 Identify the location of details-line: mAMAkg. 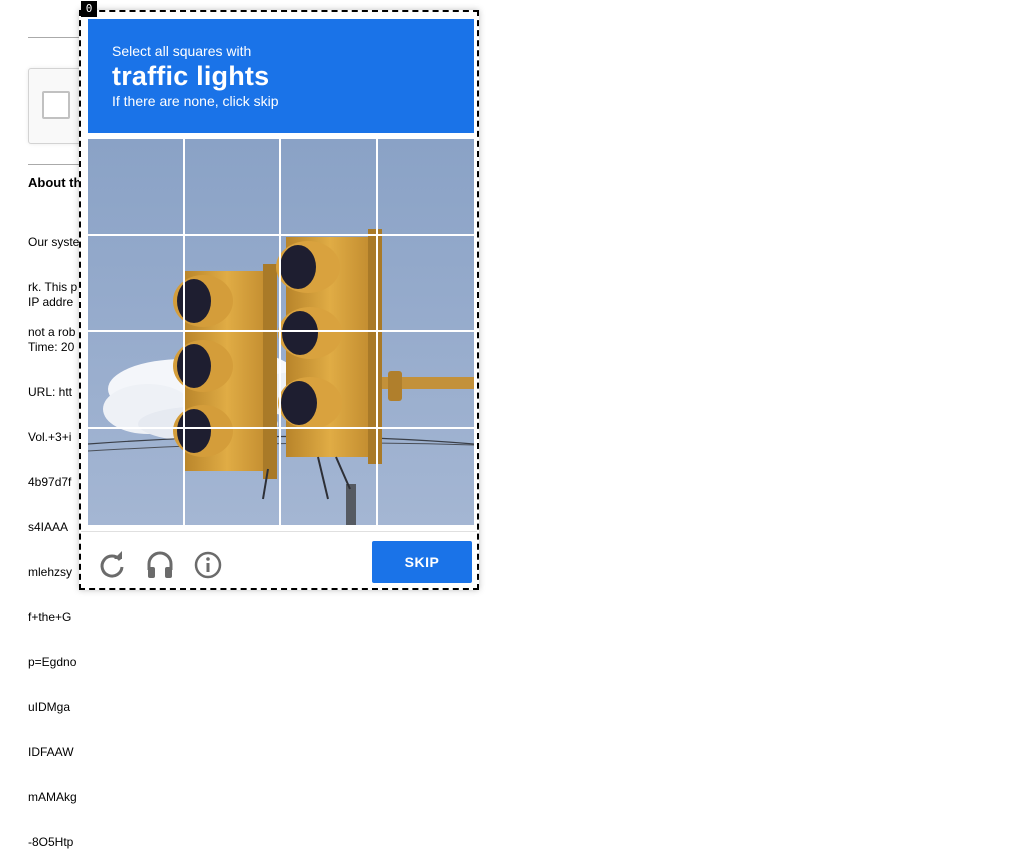
(52, 797).